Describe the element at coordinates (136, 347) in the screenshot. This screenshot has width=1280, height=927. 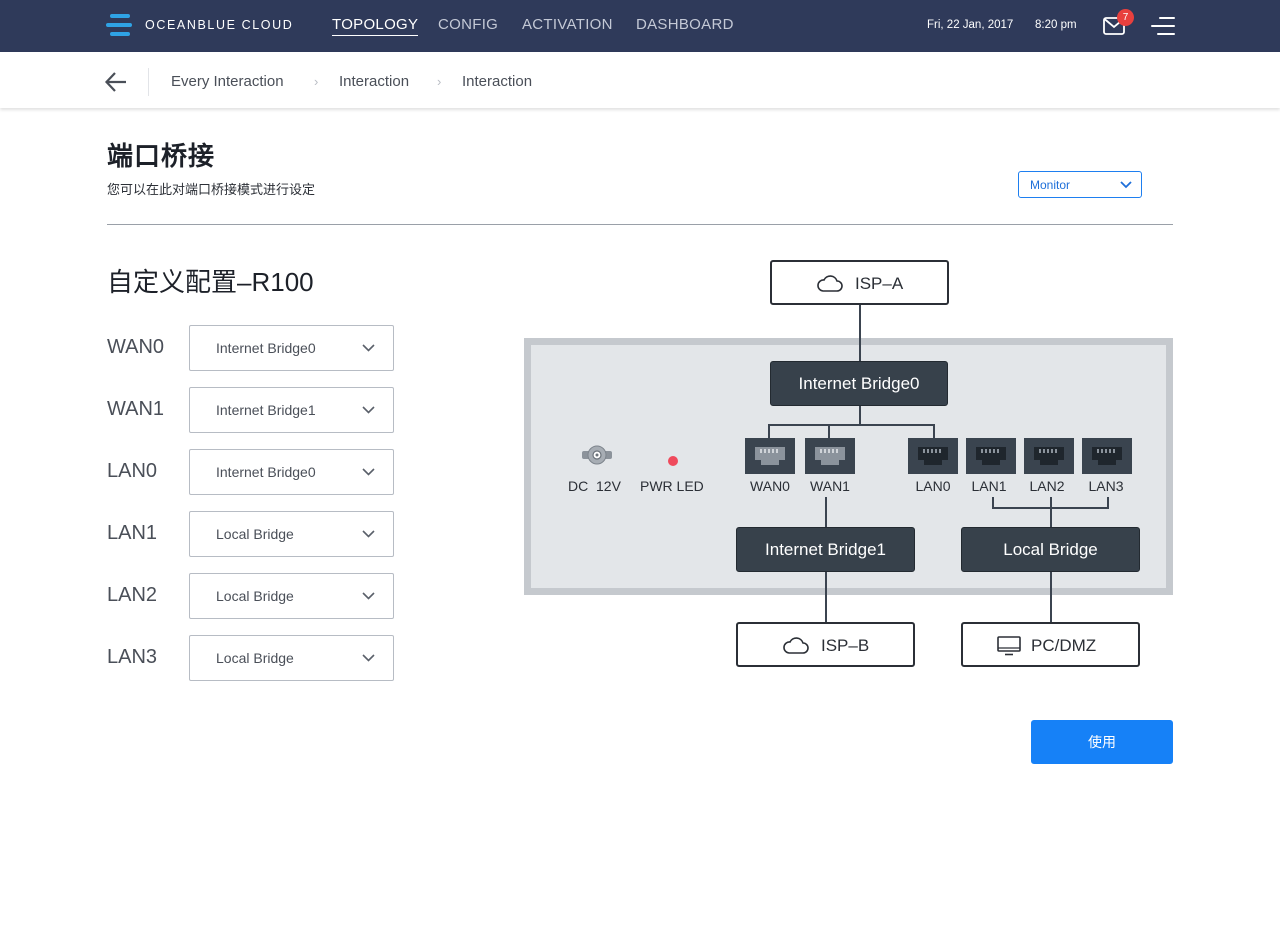
I see `port-label: WAN0` at that location.